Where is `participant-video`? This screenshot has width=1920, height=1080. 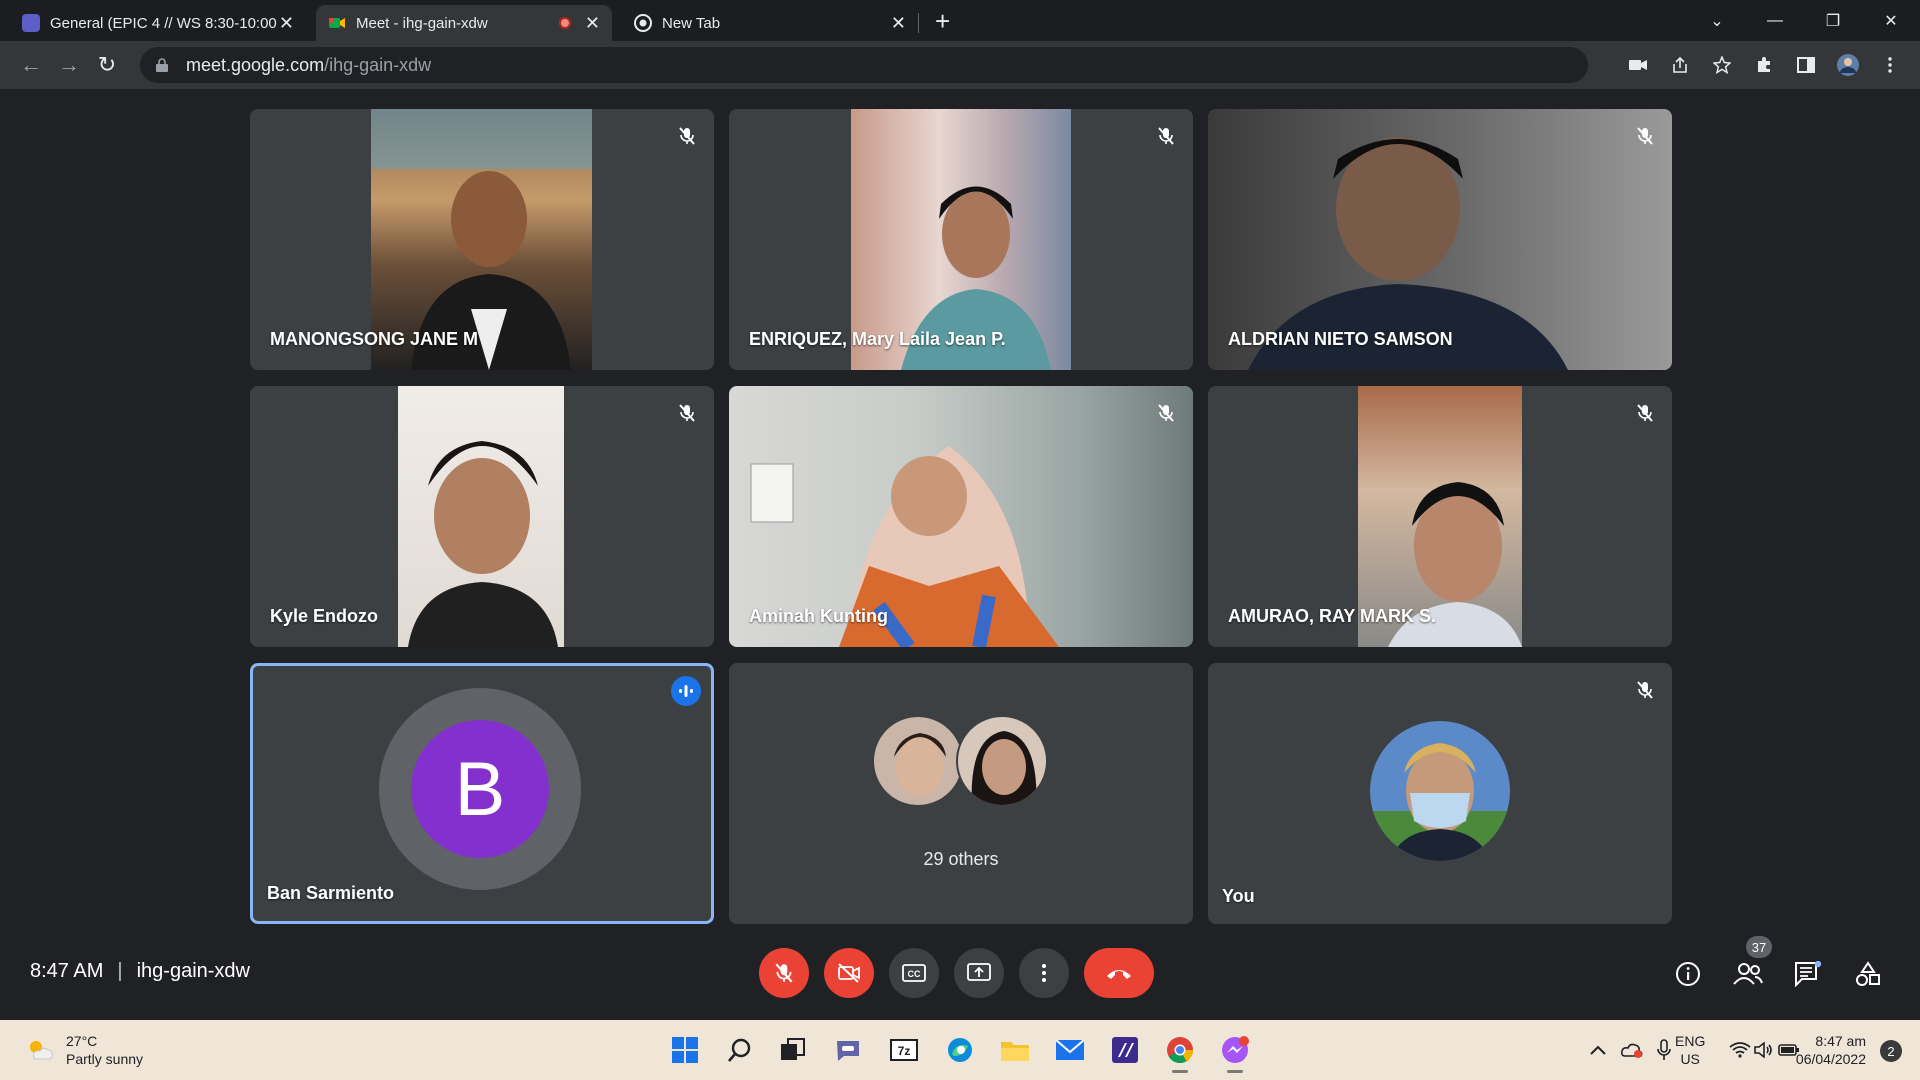
participant-video is located at coordinates (481, 516).